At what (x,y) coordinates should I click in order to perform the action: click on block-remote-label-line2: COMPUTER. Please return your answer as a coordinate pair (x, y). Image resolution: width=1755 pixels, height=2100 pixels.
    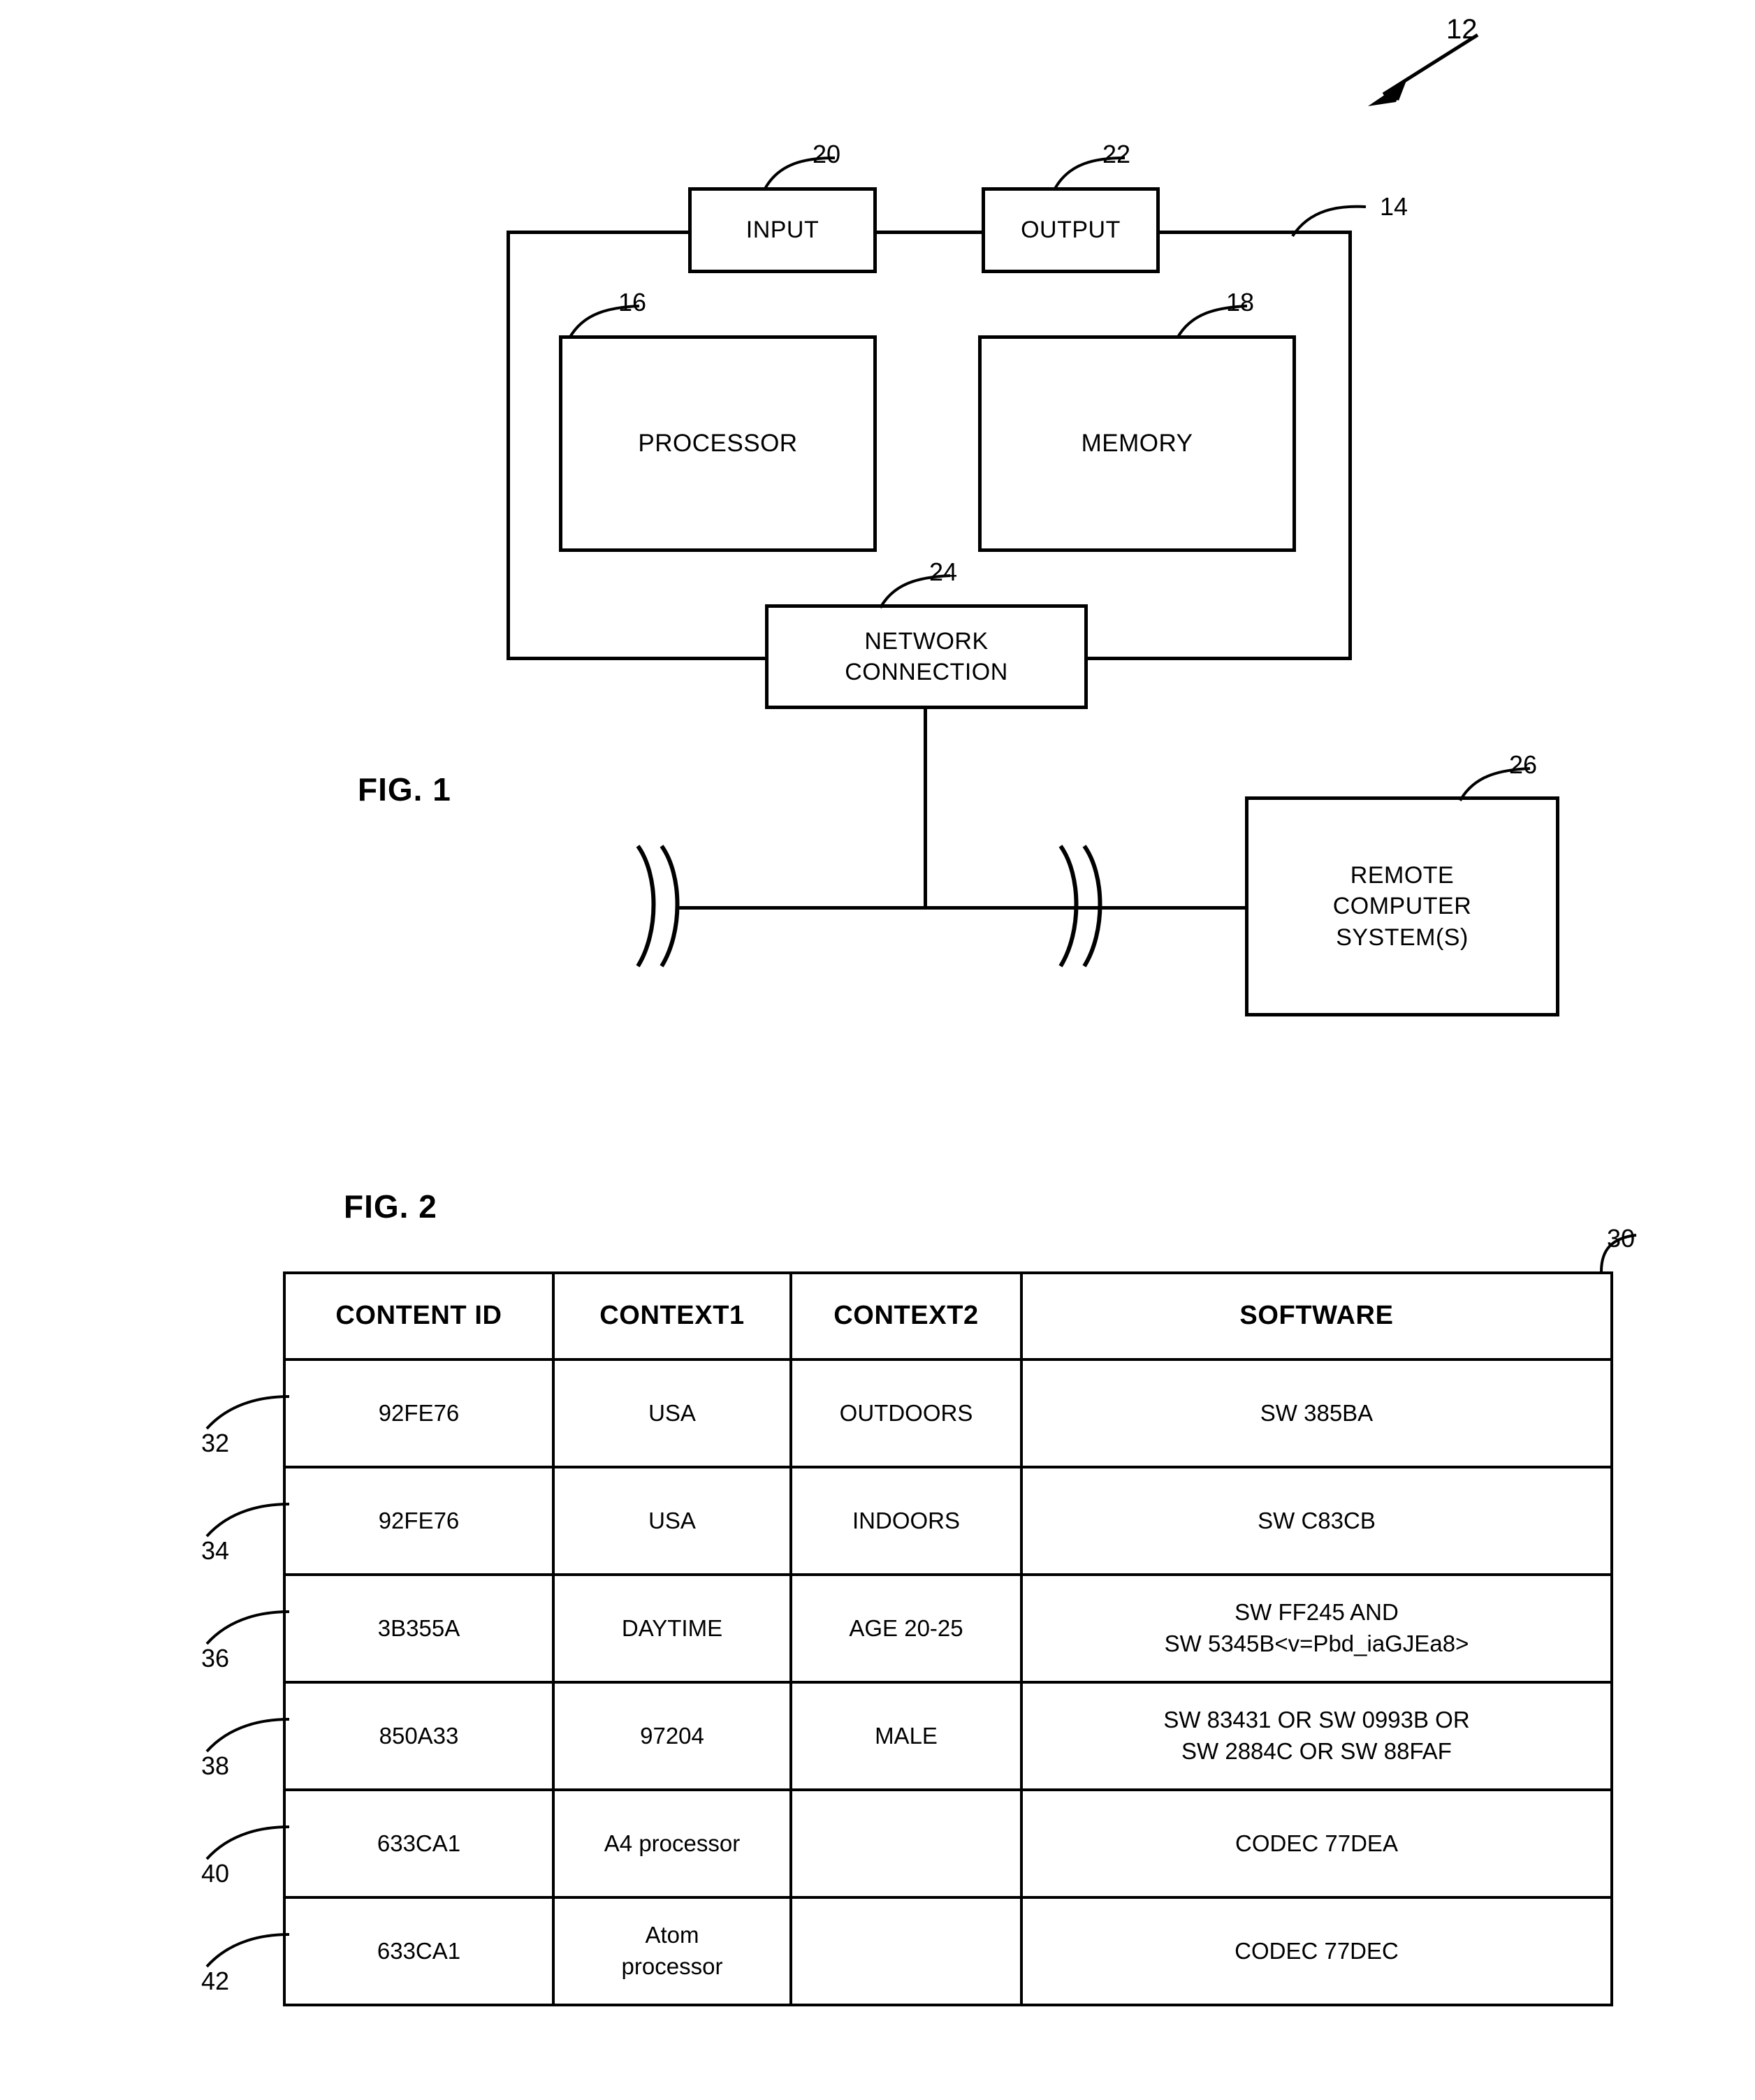
    Looking at the image, I should click on (1402, 907).